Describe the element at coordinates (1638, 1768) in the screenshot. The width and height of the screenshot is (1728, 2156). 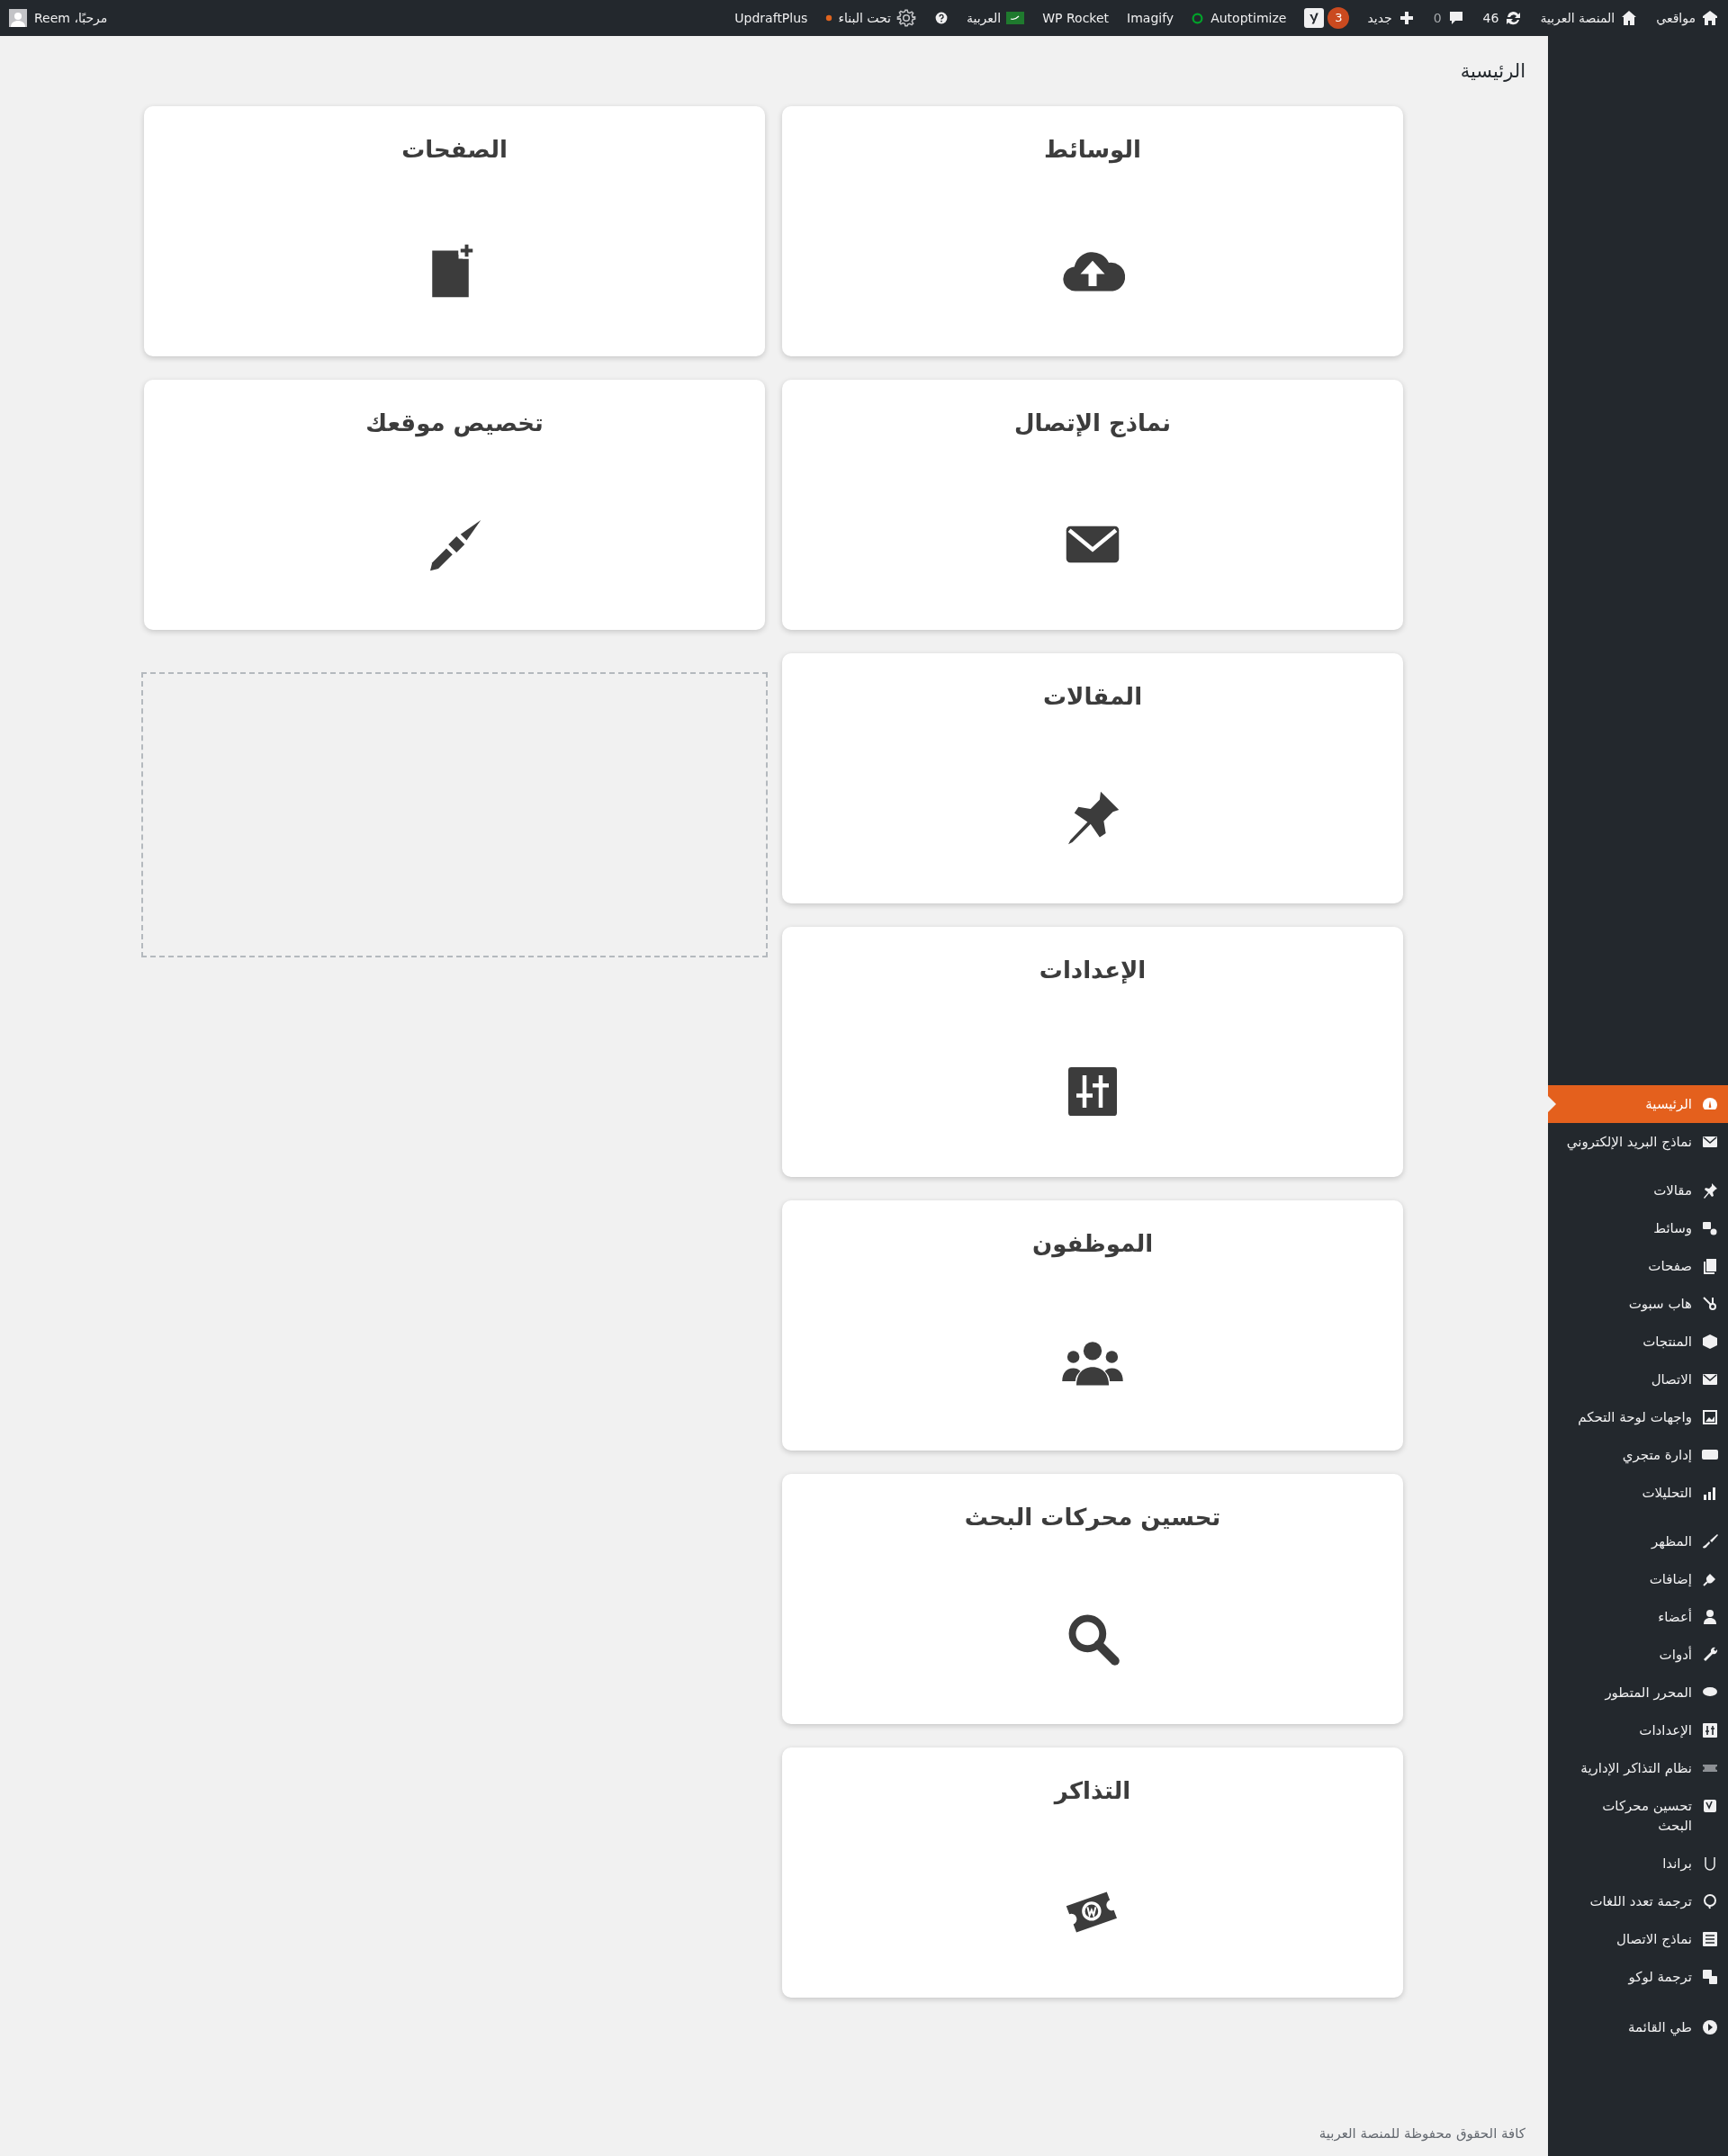
I see `sidebar-menu-item: نظام التذاكر الإدارية` at that location.